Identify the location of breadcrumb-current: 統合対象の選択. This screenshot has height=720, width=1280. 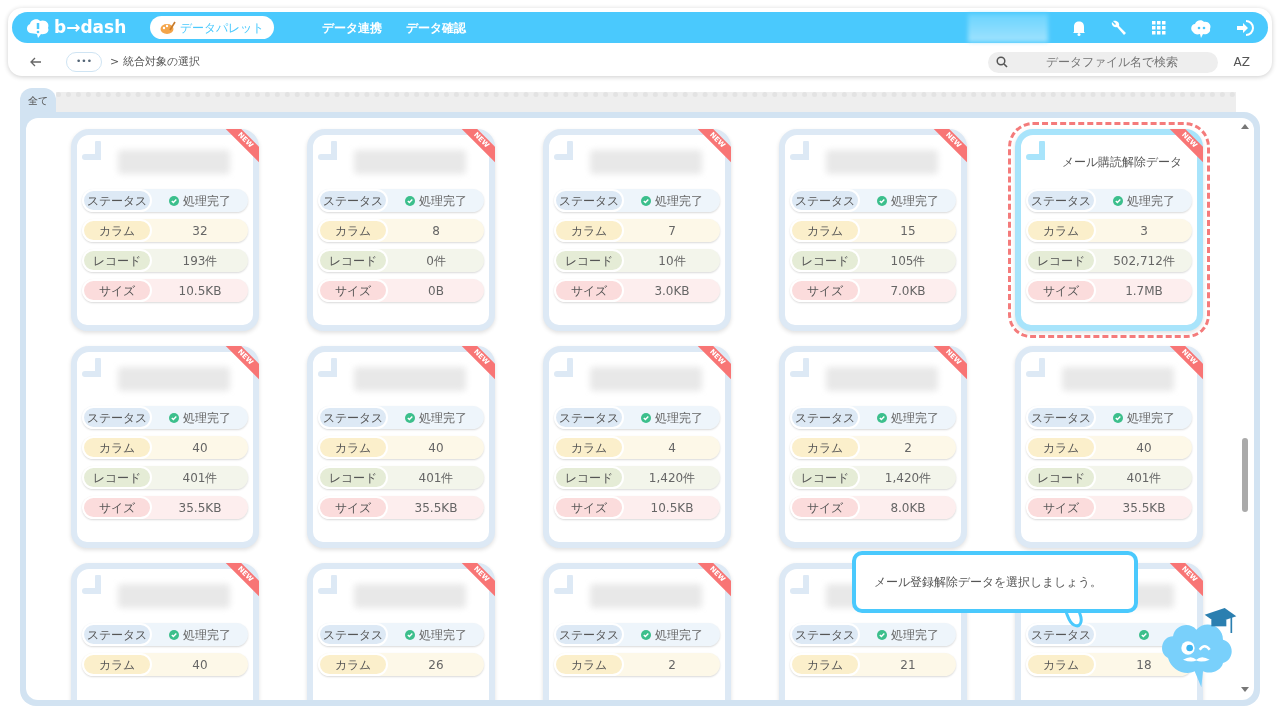
(162, 61).